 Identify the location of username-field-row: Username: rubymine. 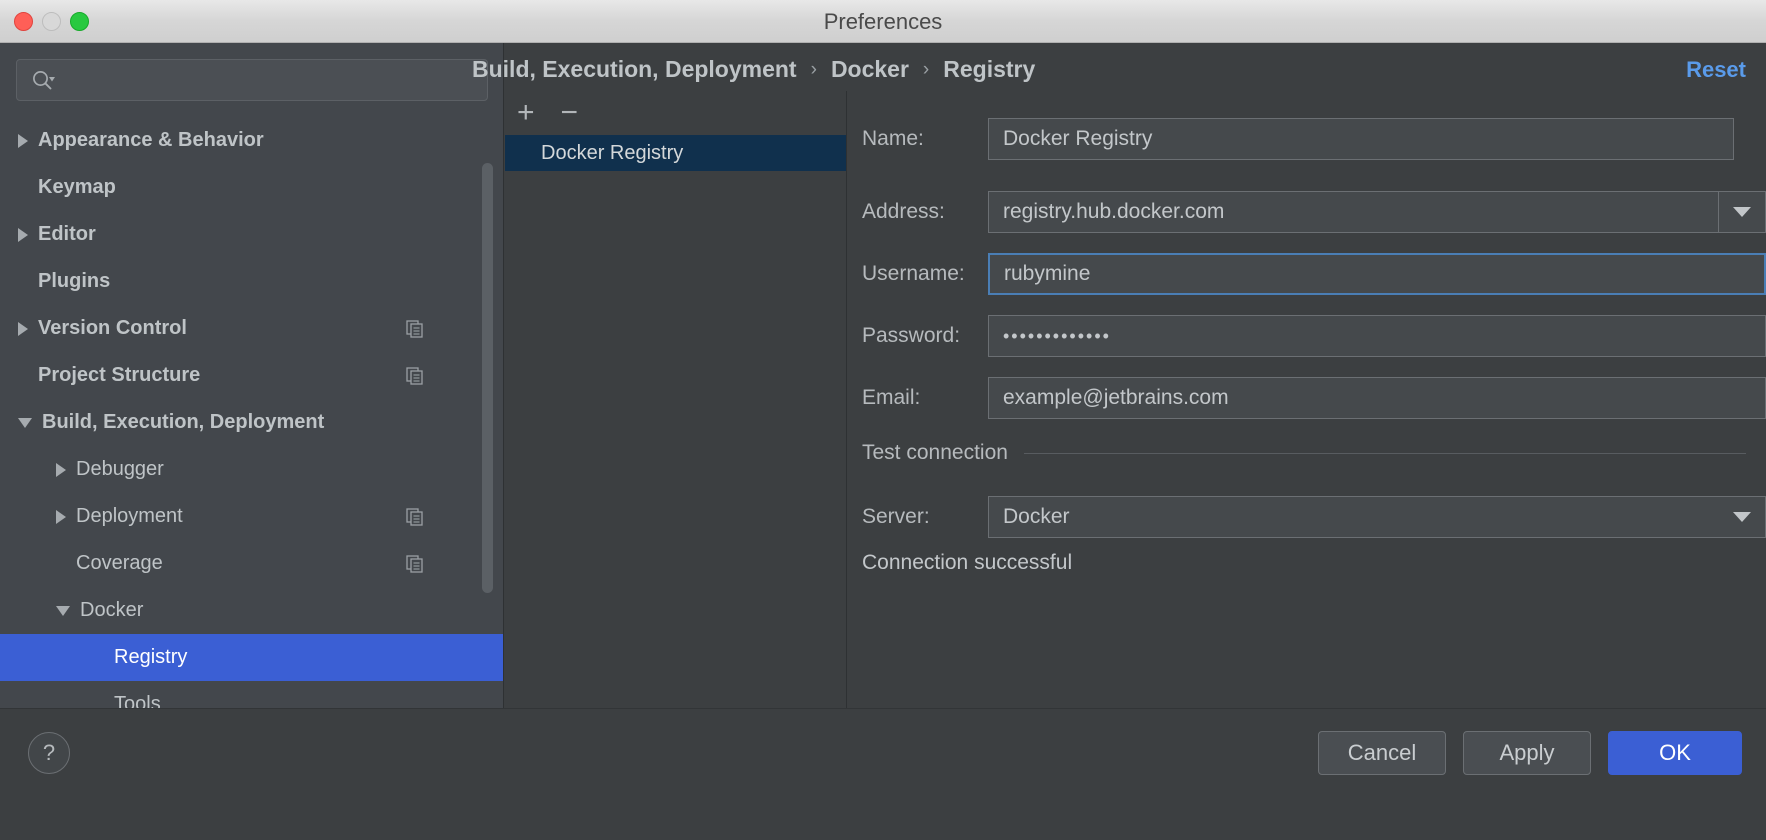
(1307, 274).